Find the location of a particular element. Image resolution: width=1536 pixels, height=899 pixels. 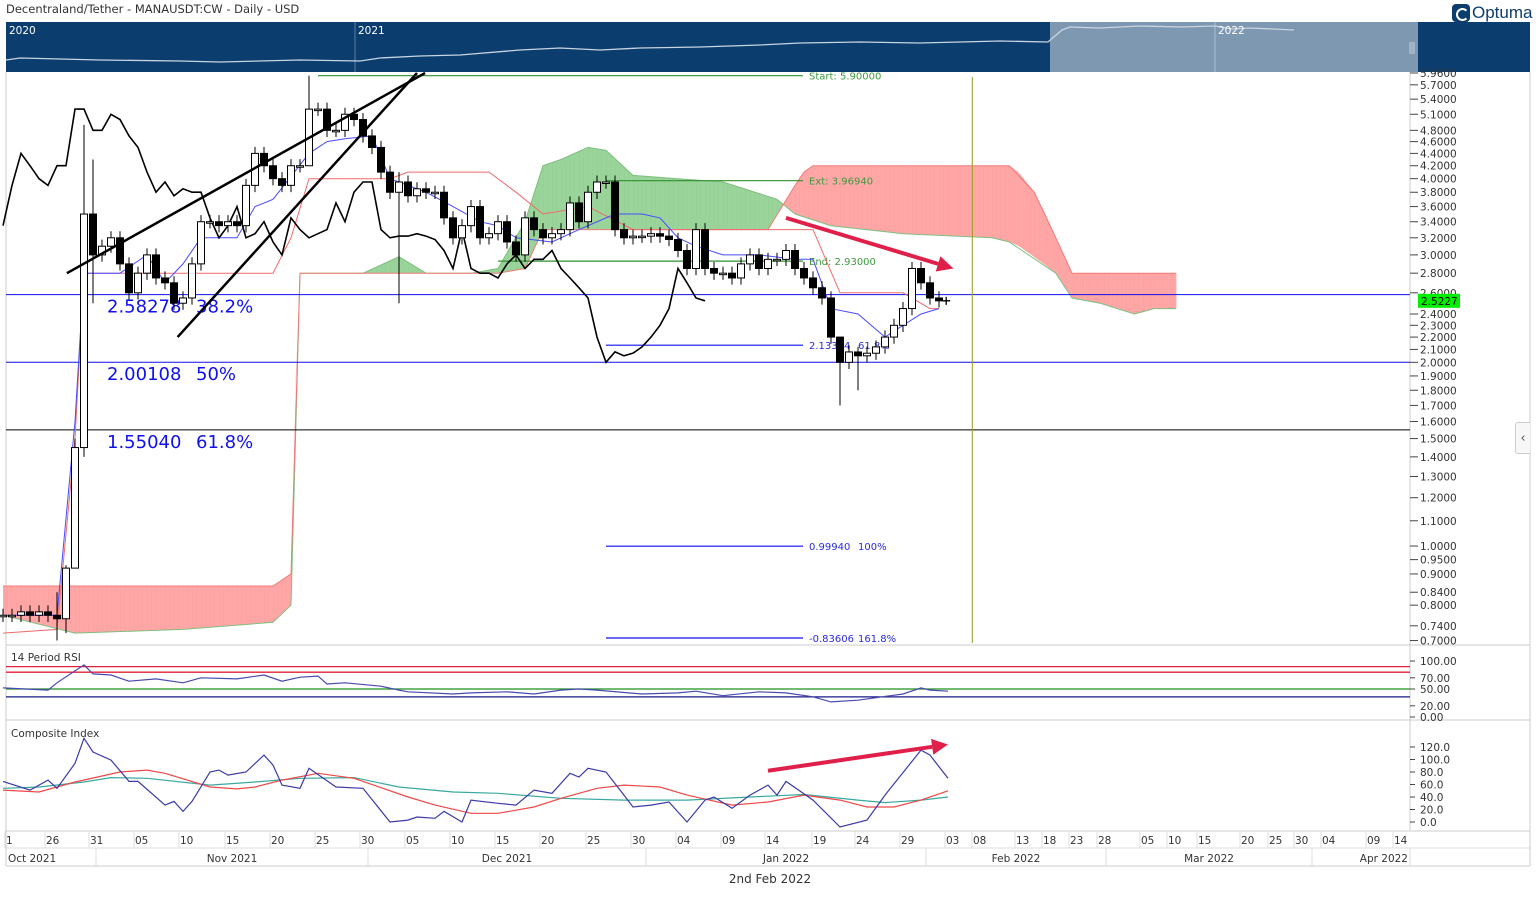

fib-extension-label: 0.99940 is located at coordinates (829, 547).